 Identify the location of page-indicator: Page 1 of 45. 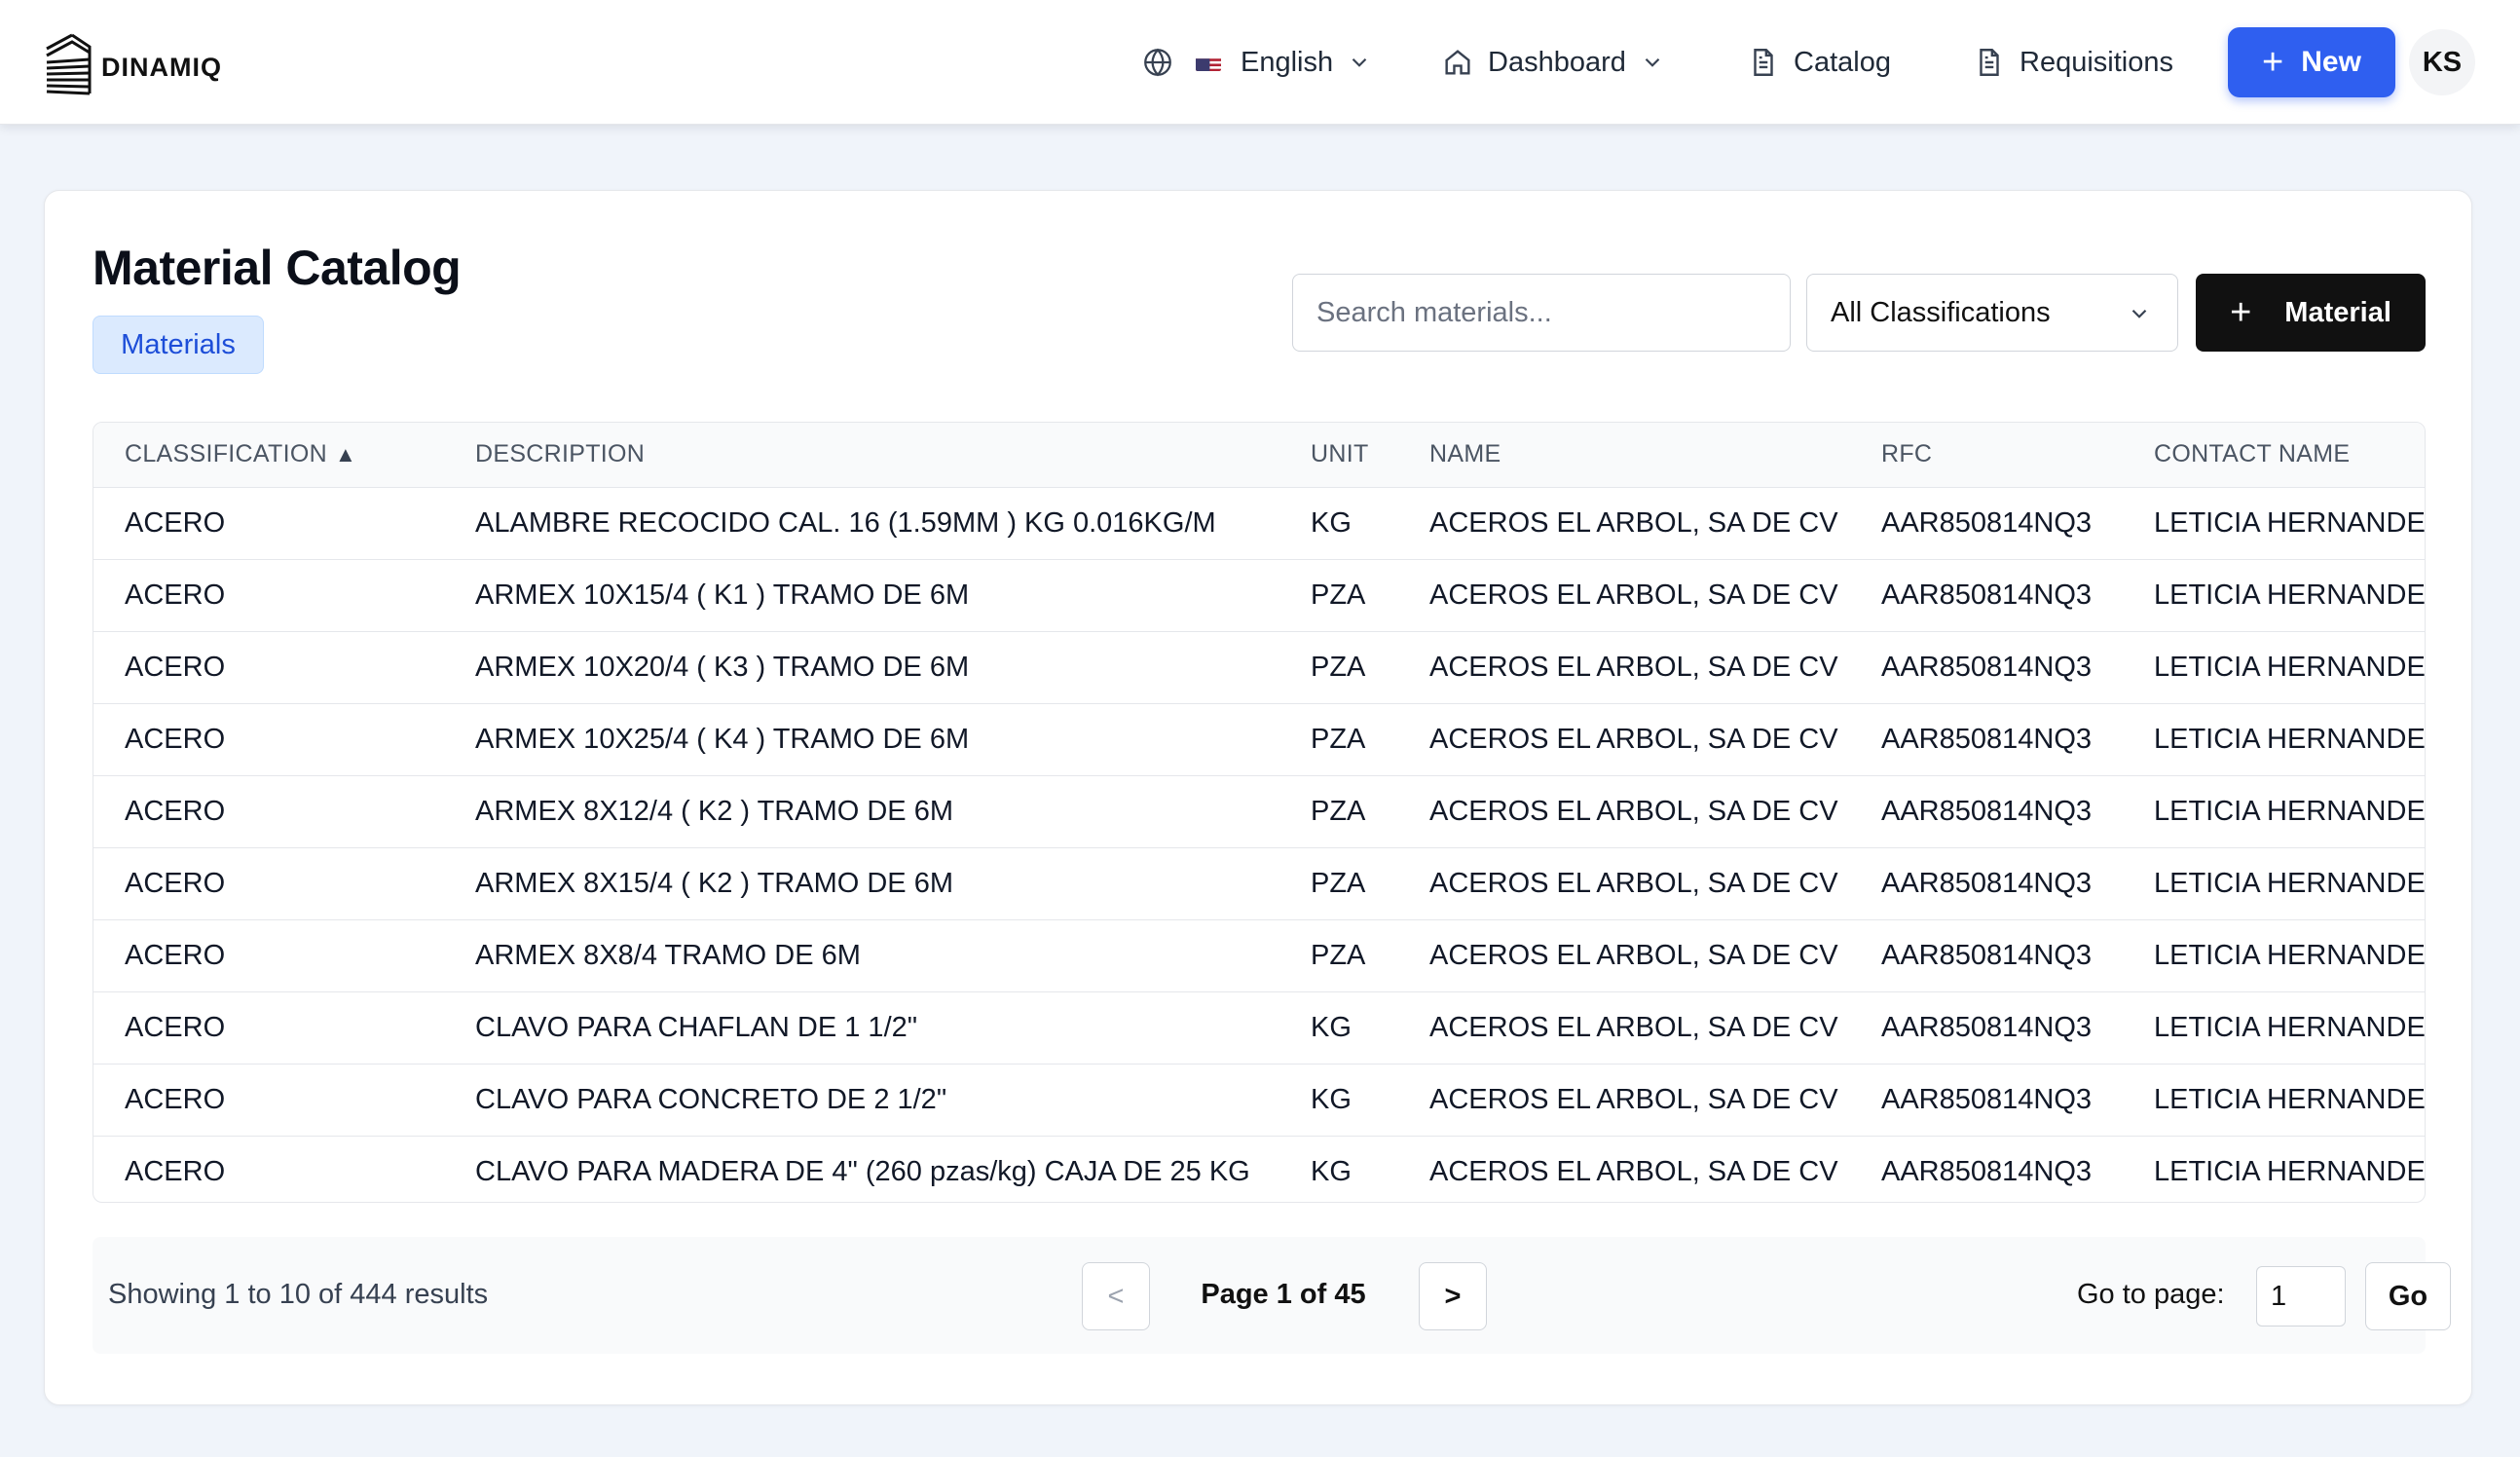
(1283, 1294).